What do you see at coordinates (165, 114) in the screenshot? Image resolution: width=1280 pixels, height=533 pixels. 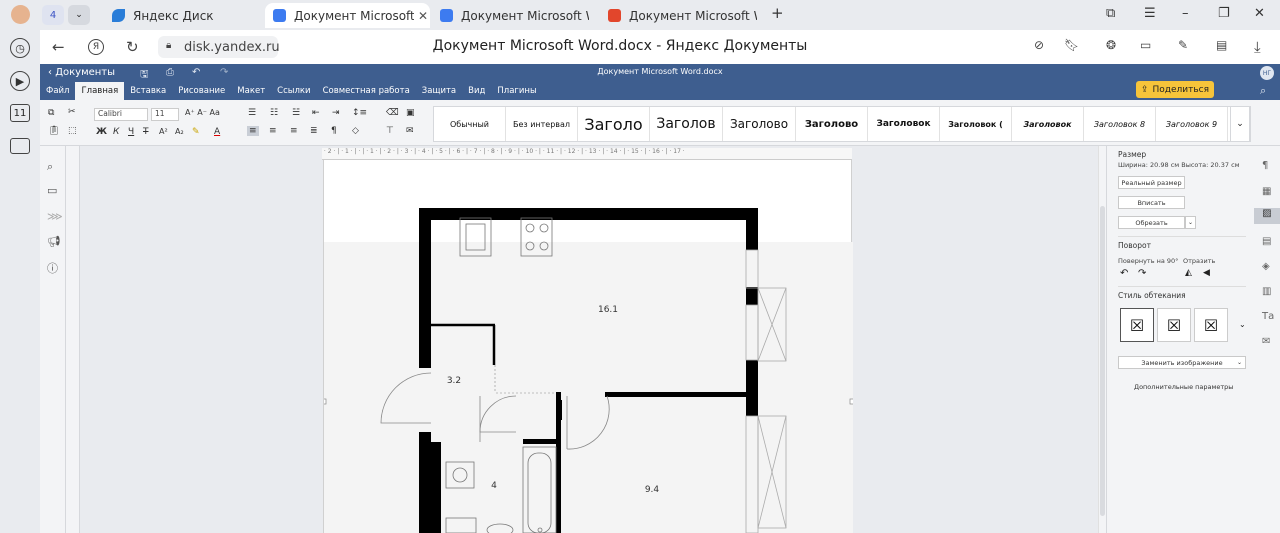 I see `font-size-select: 11` at bounding box center [165, 114].